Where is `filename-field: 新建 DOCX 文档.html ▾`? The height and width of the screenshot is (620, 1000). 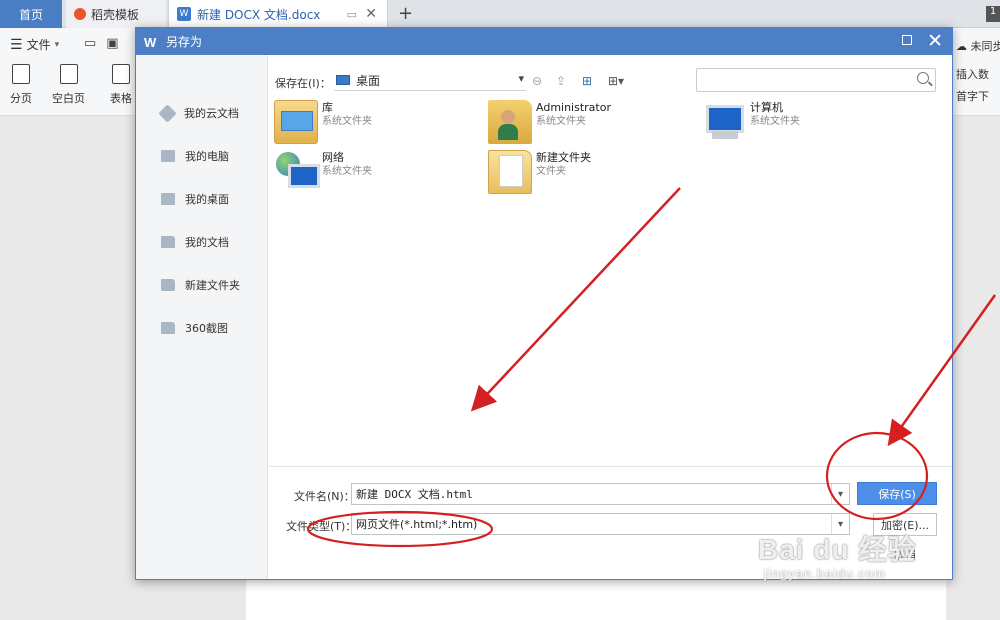 filename-field: 新建 DOCX 文档.html ▾ is located at coordinates (600, 494).